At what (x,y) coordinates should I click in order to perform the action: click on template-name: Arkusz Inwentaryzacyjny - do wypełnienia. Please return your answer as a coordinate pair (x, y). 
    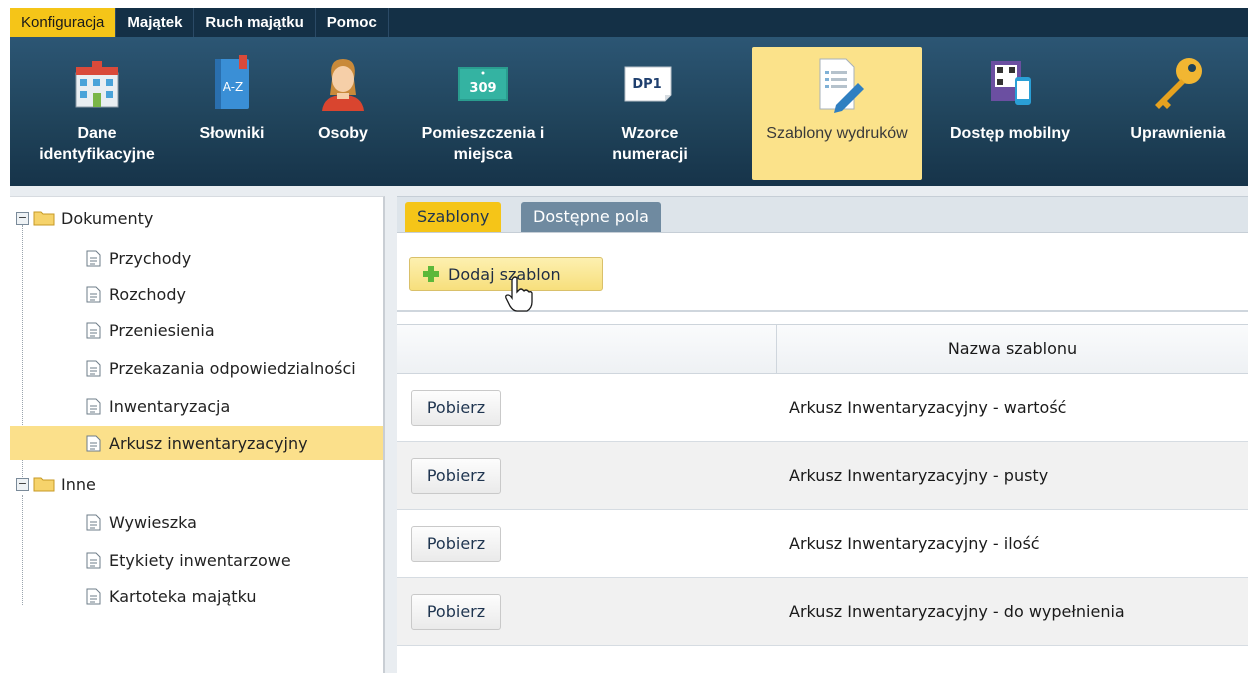
    Looking at the image, I should click on (957, 611).